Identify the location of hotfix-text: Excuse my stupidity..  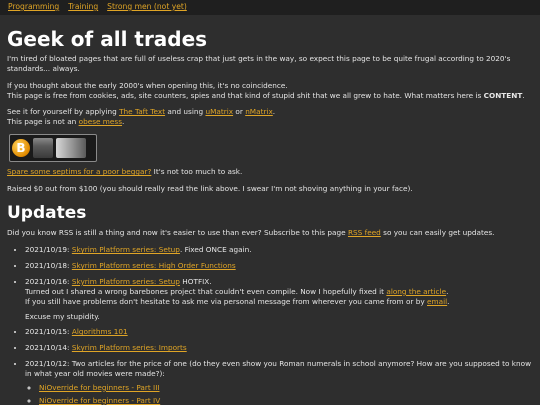
(62, 316).